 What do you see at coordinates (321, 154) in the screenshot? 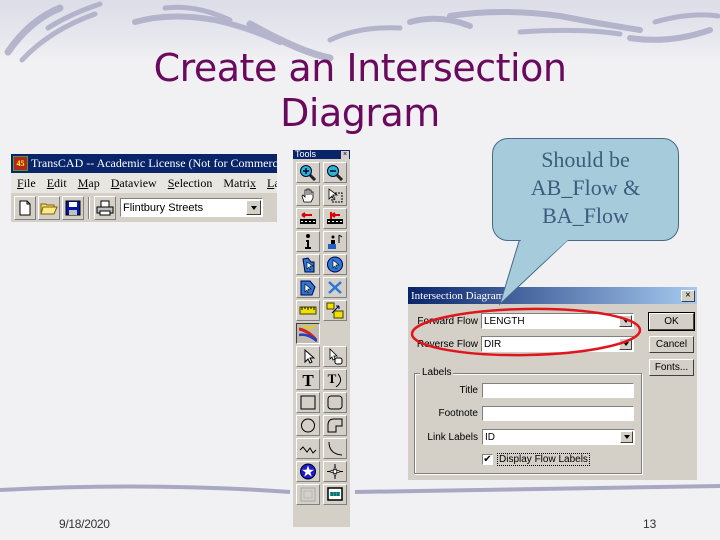
I see `tools-titlebar: Tools ×` at bounding box center [321, 154].